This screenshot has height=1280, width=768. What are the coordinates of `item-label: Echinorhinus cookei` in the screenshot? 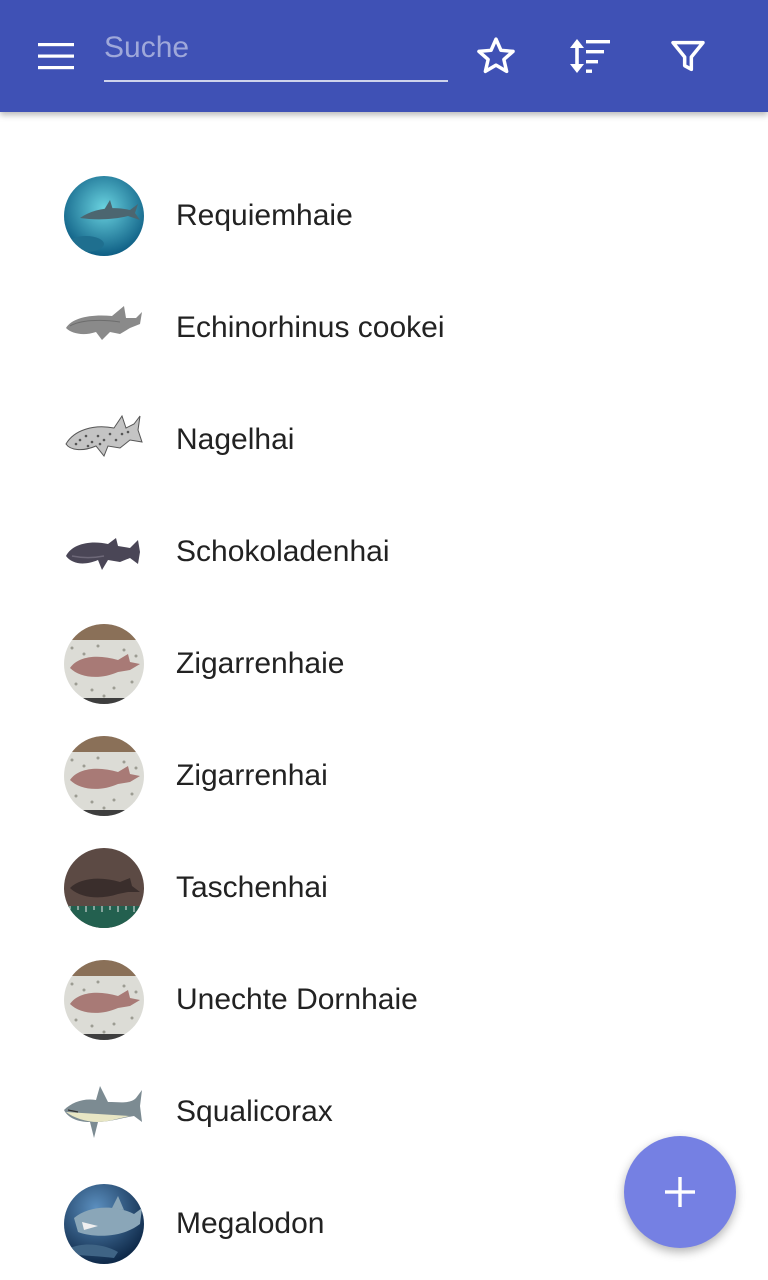 It's located at (310, 327).